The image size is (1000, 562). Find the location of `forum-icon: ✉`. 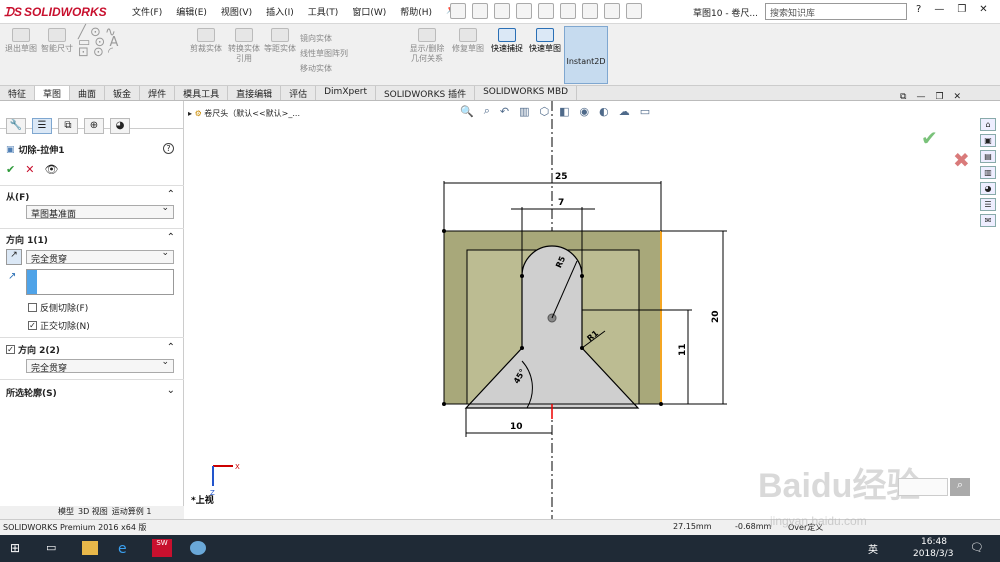

forum-icon: ✉ is located at coordinates (988, 220).